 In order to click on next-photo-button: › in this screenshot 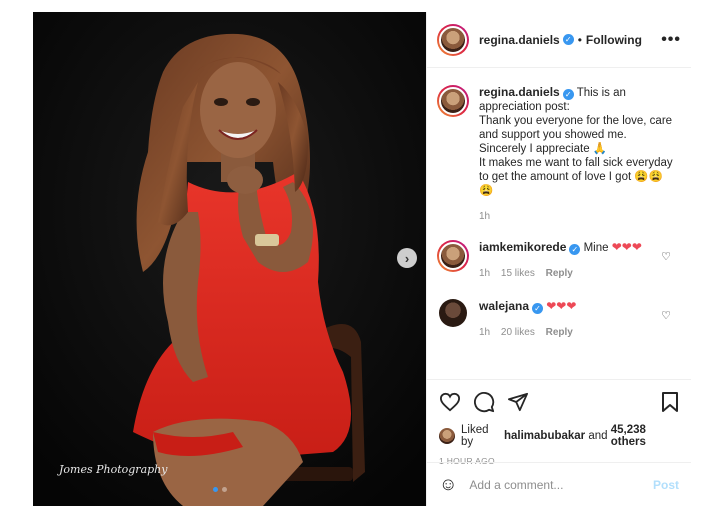, I will do `click(407, 258)`.